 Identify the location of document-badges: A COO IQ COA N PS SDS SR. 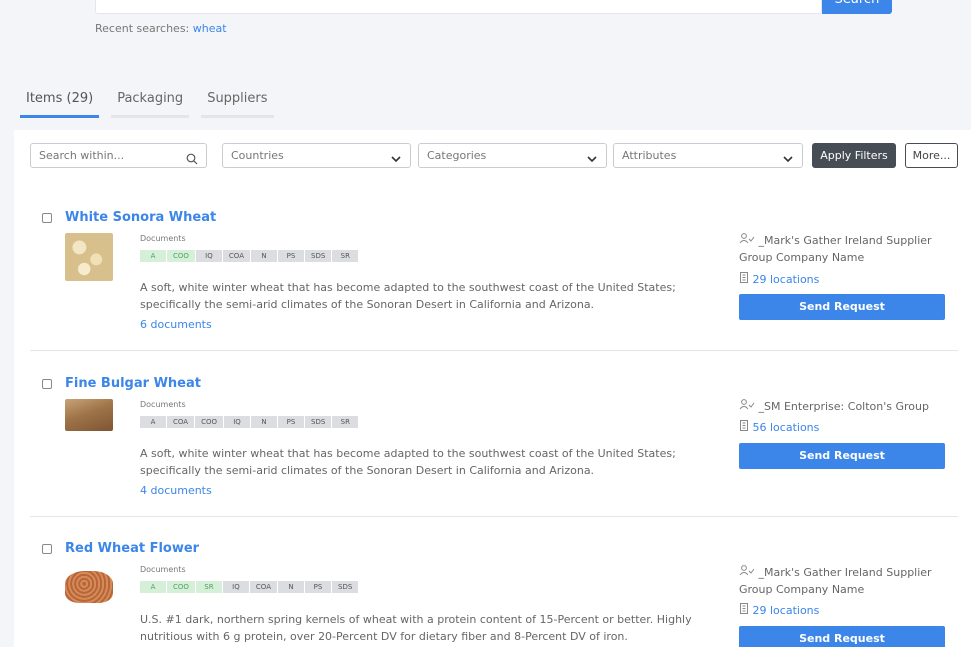
(249, 256).